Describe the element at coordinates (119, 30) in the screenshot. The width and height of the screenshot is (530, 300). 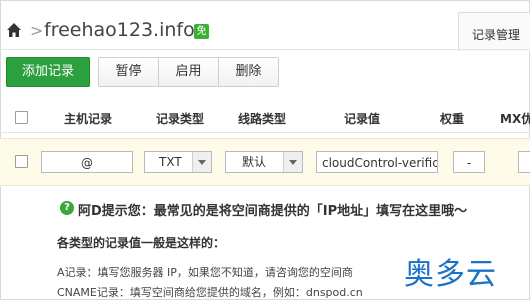
I see `domain-title: freehao123.info` at that location.